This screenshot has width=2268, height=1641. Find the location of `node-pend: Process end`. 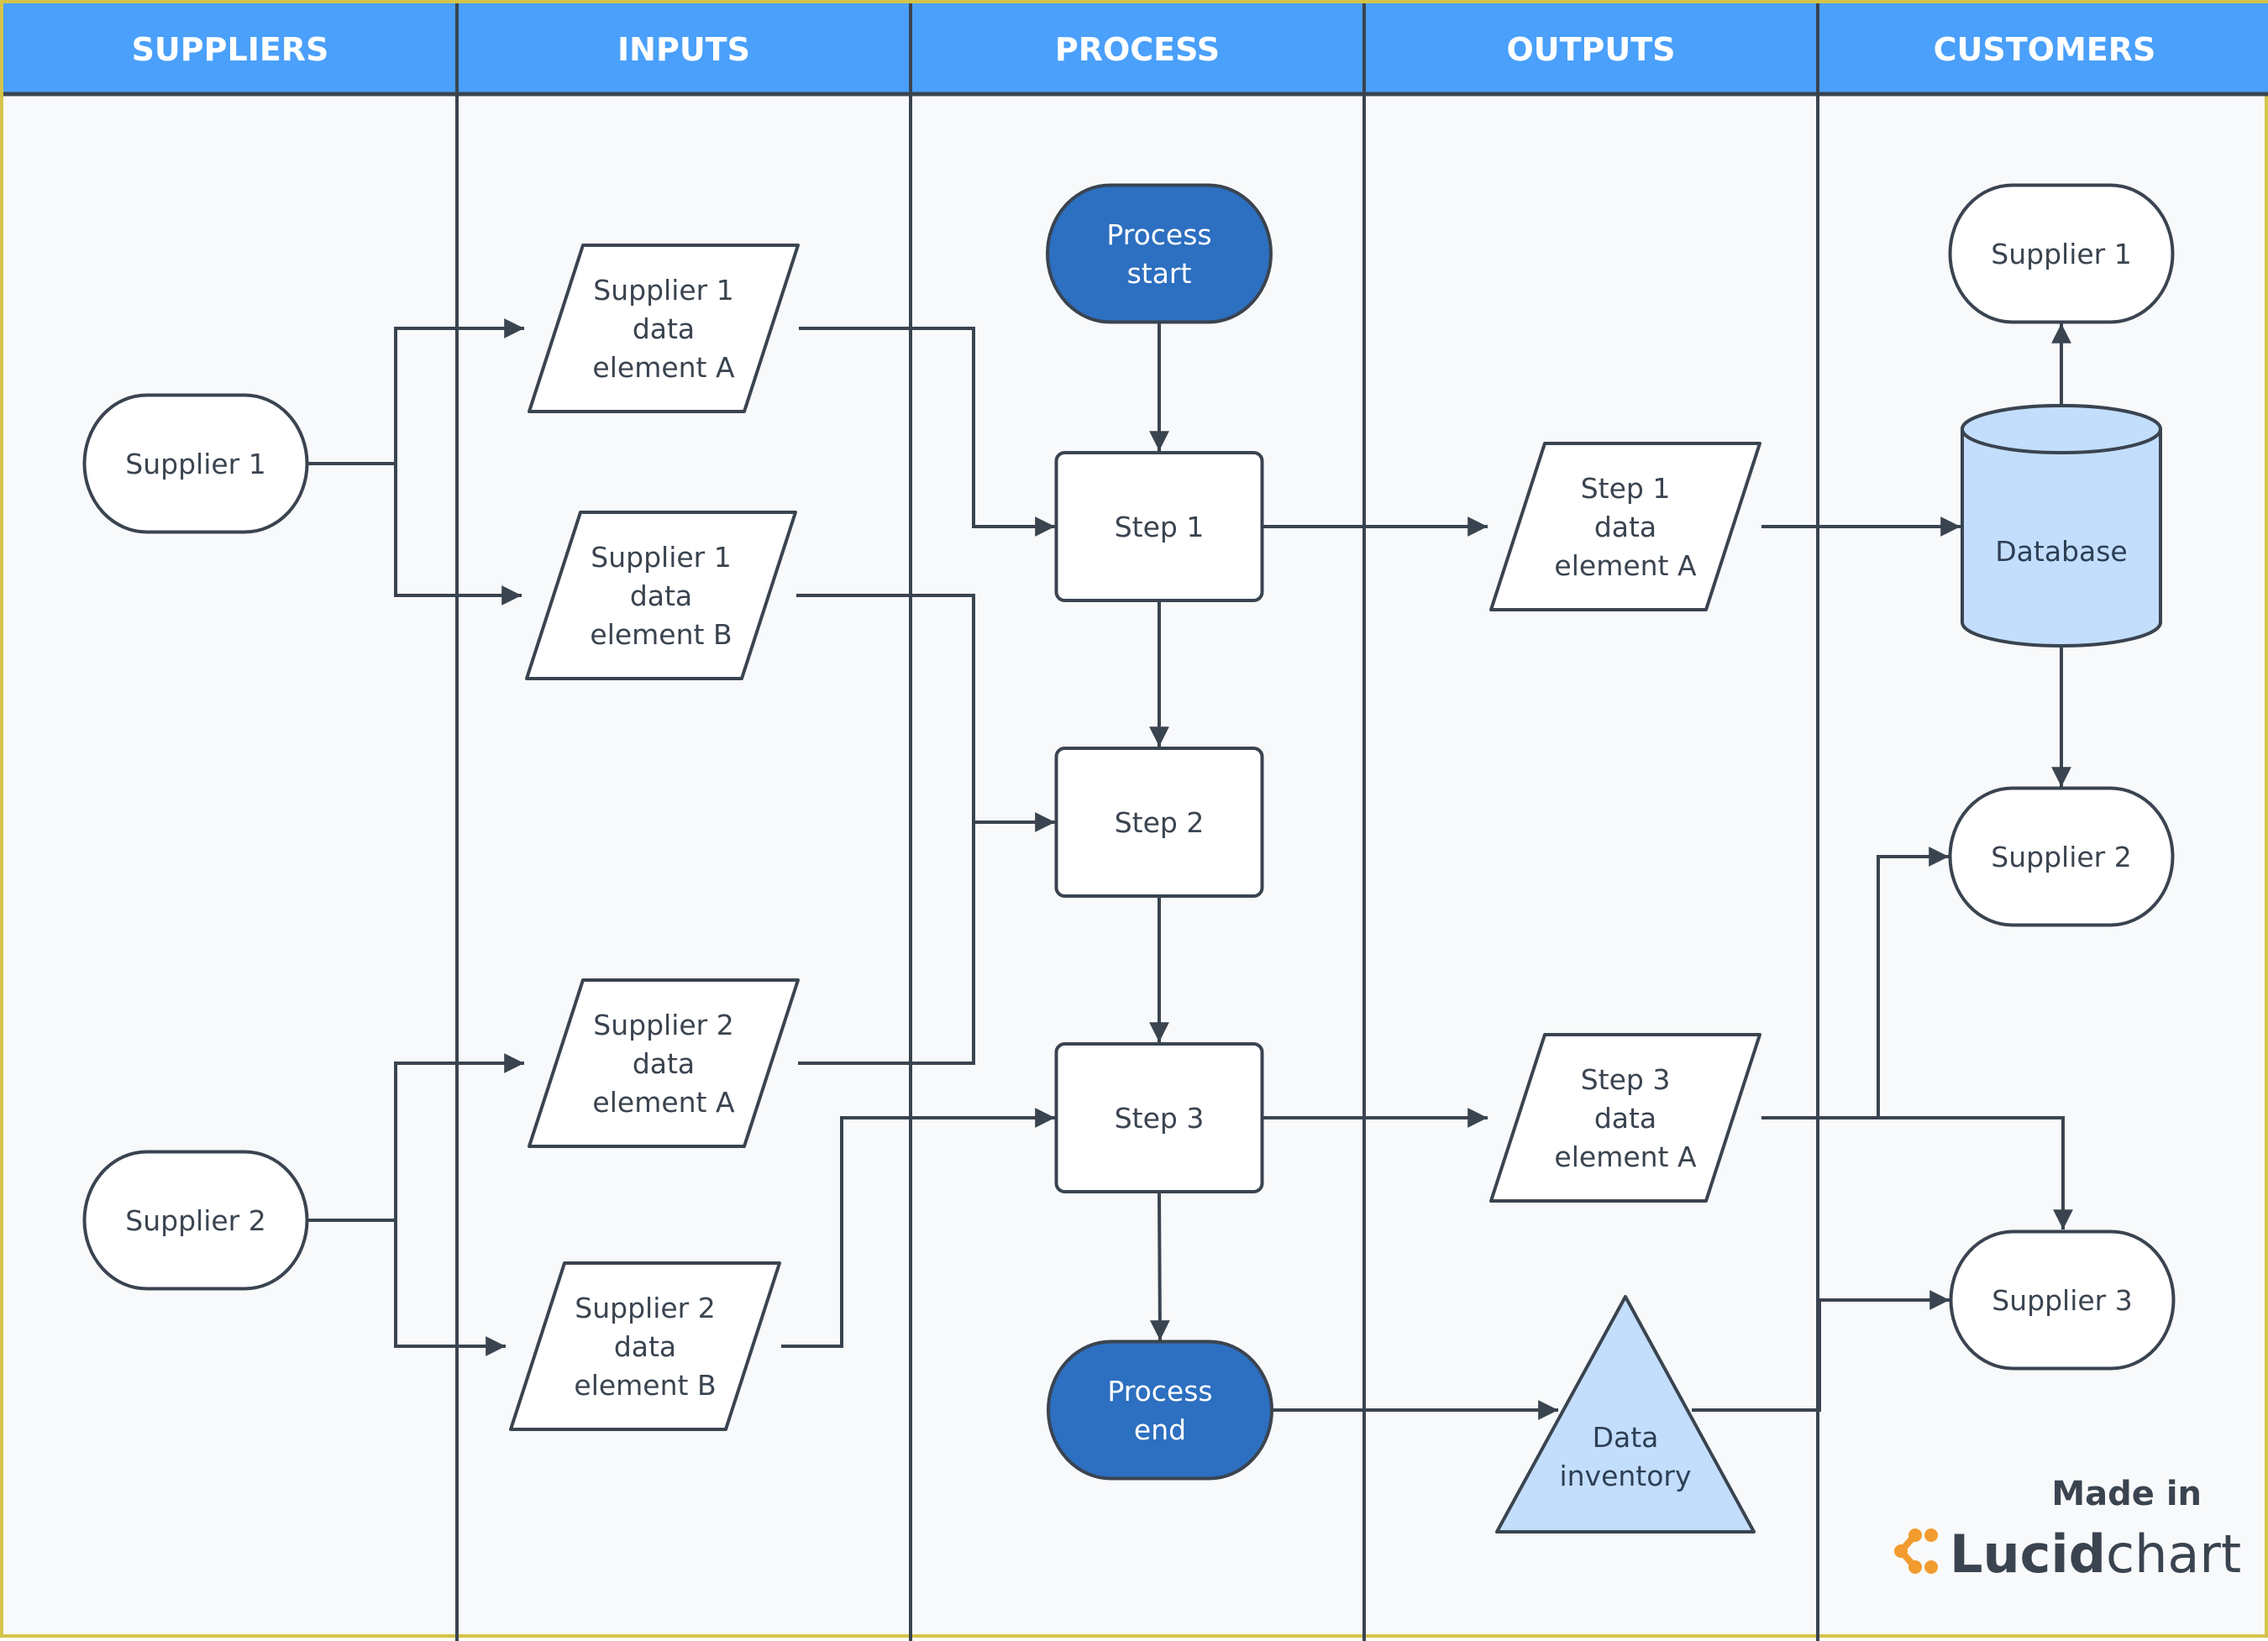

node-pend: Process end is located at coordinates (1160, 1411).